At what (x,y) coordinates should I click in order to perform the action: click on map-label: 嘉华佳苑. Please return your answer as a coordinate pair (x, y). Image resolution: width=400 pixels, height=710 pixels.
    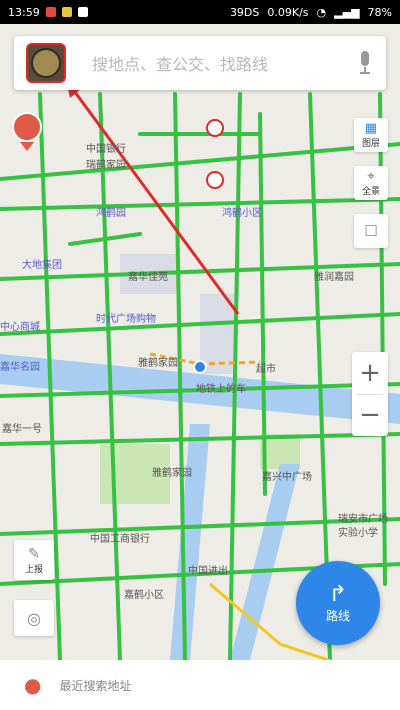
    Looking at the image, I should click on (148, 275).